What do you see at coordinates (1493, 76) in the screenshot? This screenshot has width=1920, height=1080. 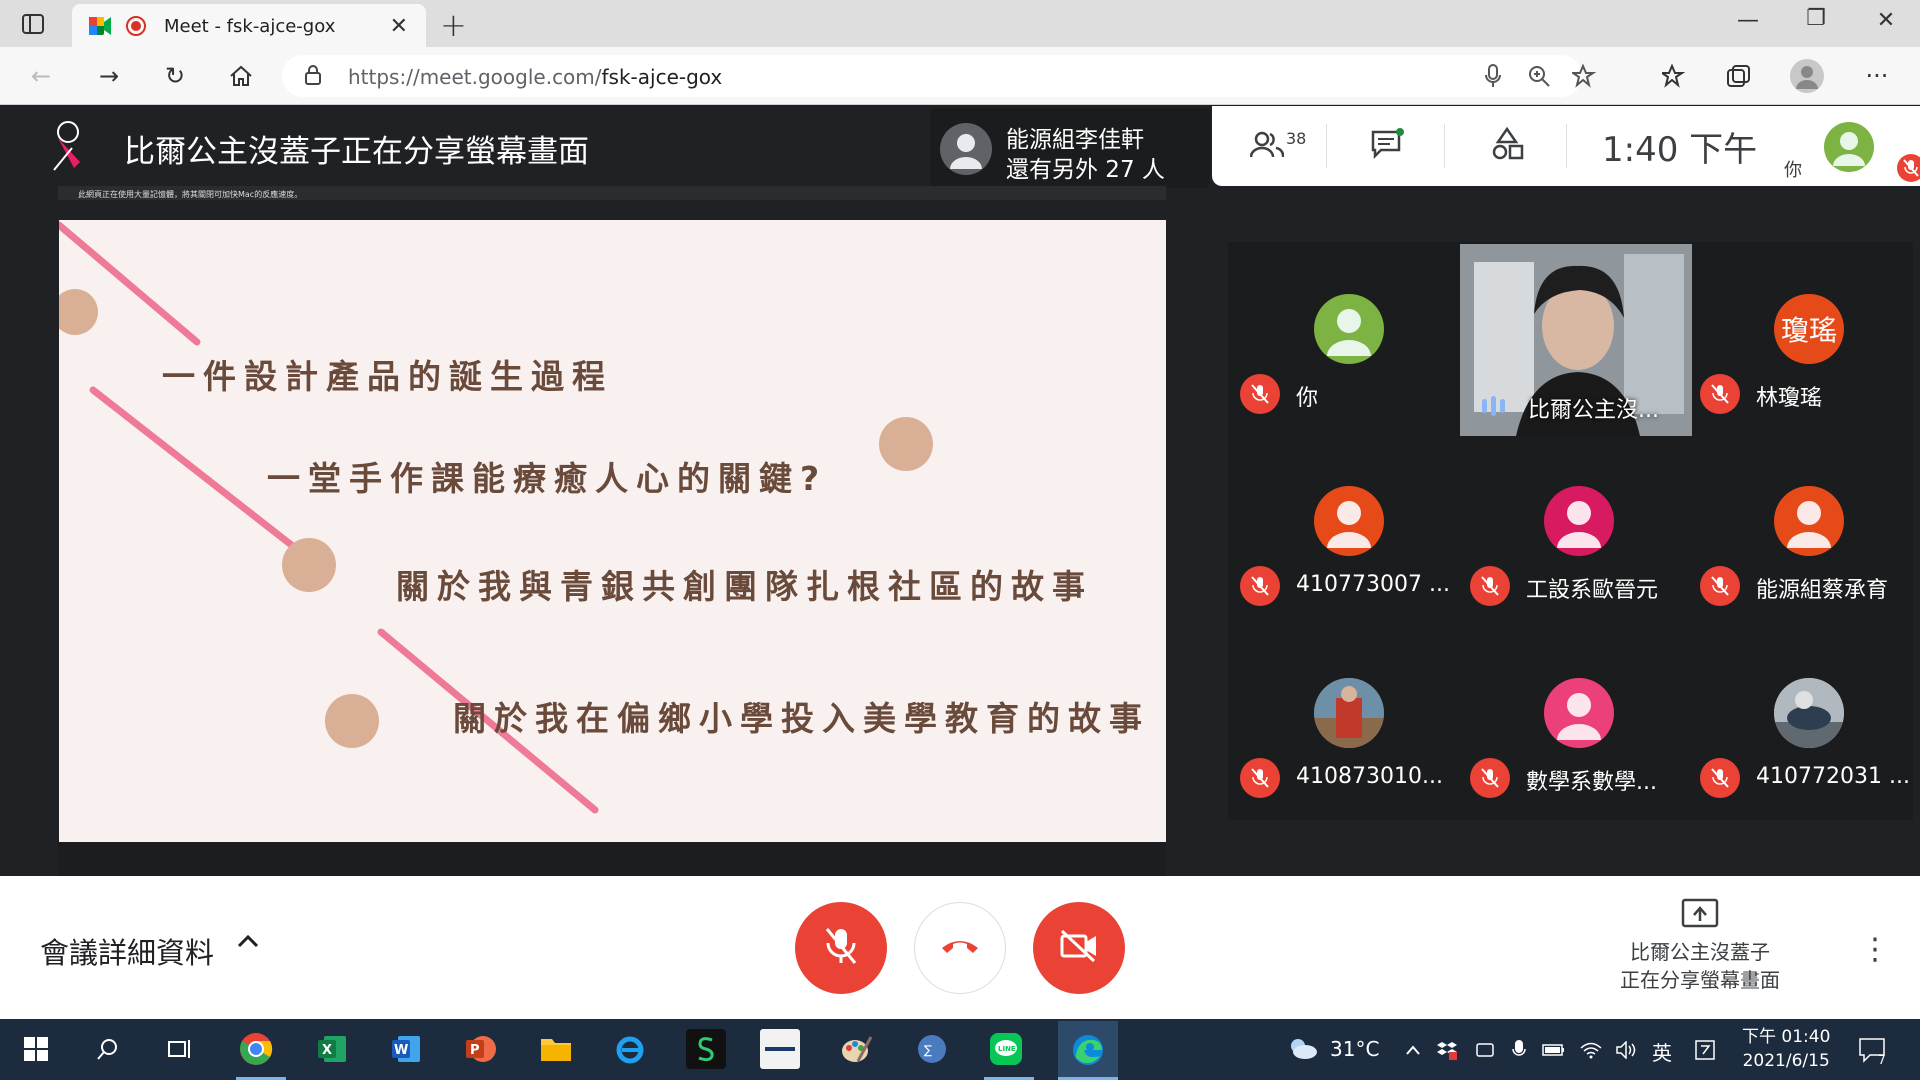 I see `microphone-icon` at bounding box center [1493, 76].